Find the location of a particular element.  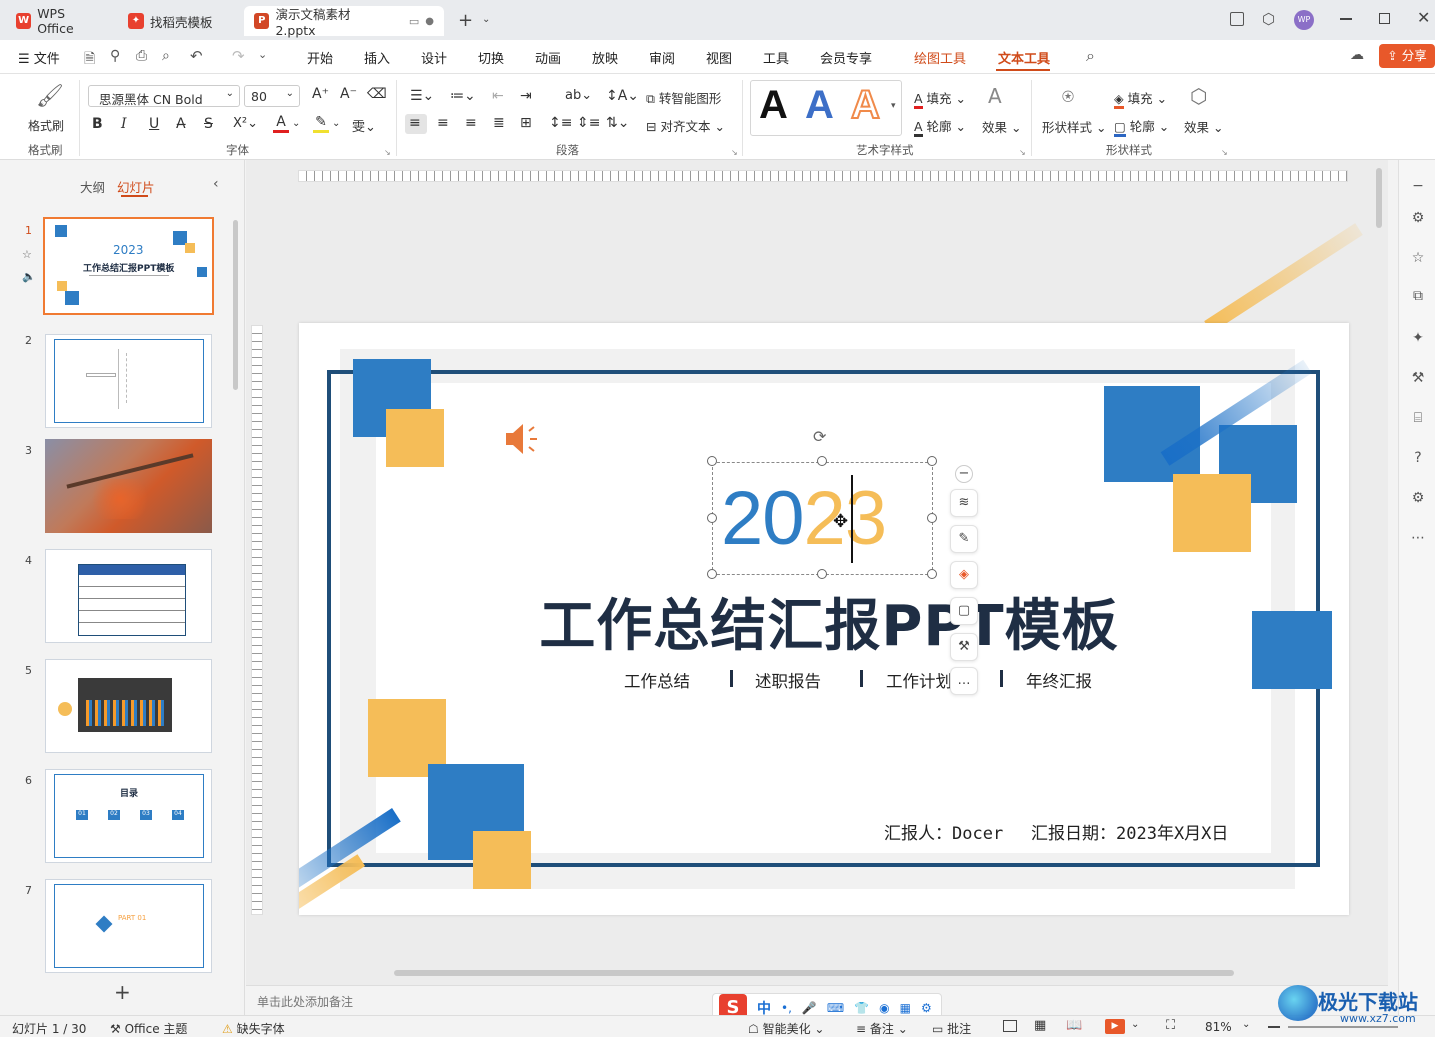

minus-icon: − is located at coordinates (1418, 186).